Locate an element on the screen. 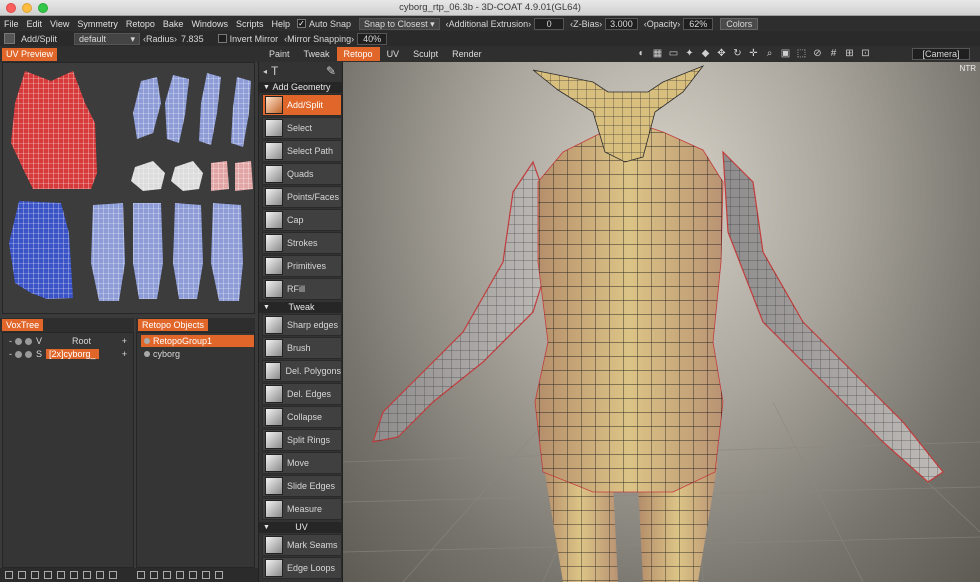  tab-paint: Paint is located at coordinates (279, 54).